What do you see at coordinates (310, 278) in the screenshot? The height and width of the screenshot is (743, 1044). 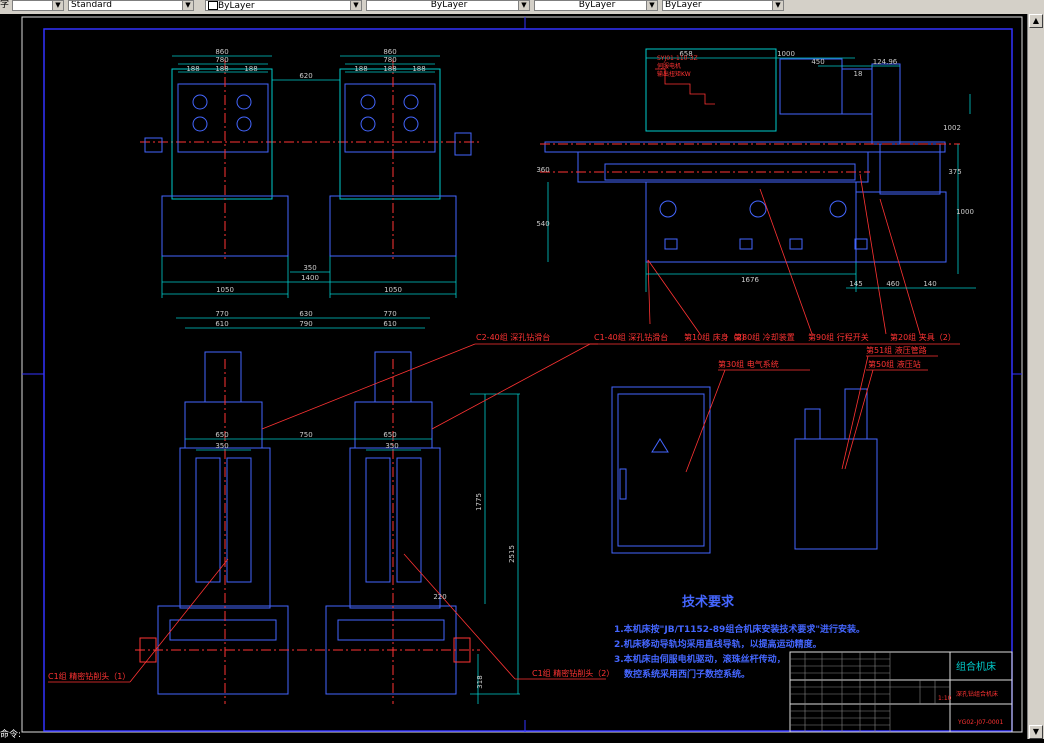 I see `svg-text: 1400` at bounding box center [310, 278].